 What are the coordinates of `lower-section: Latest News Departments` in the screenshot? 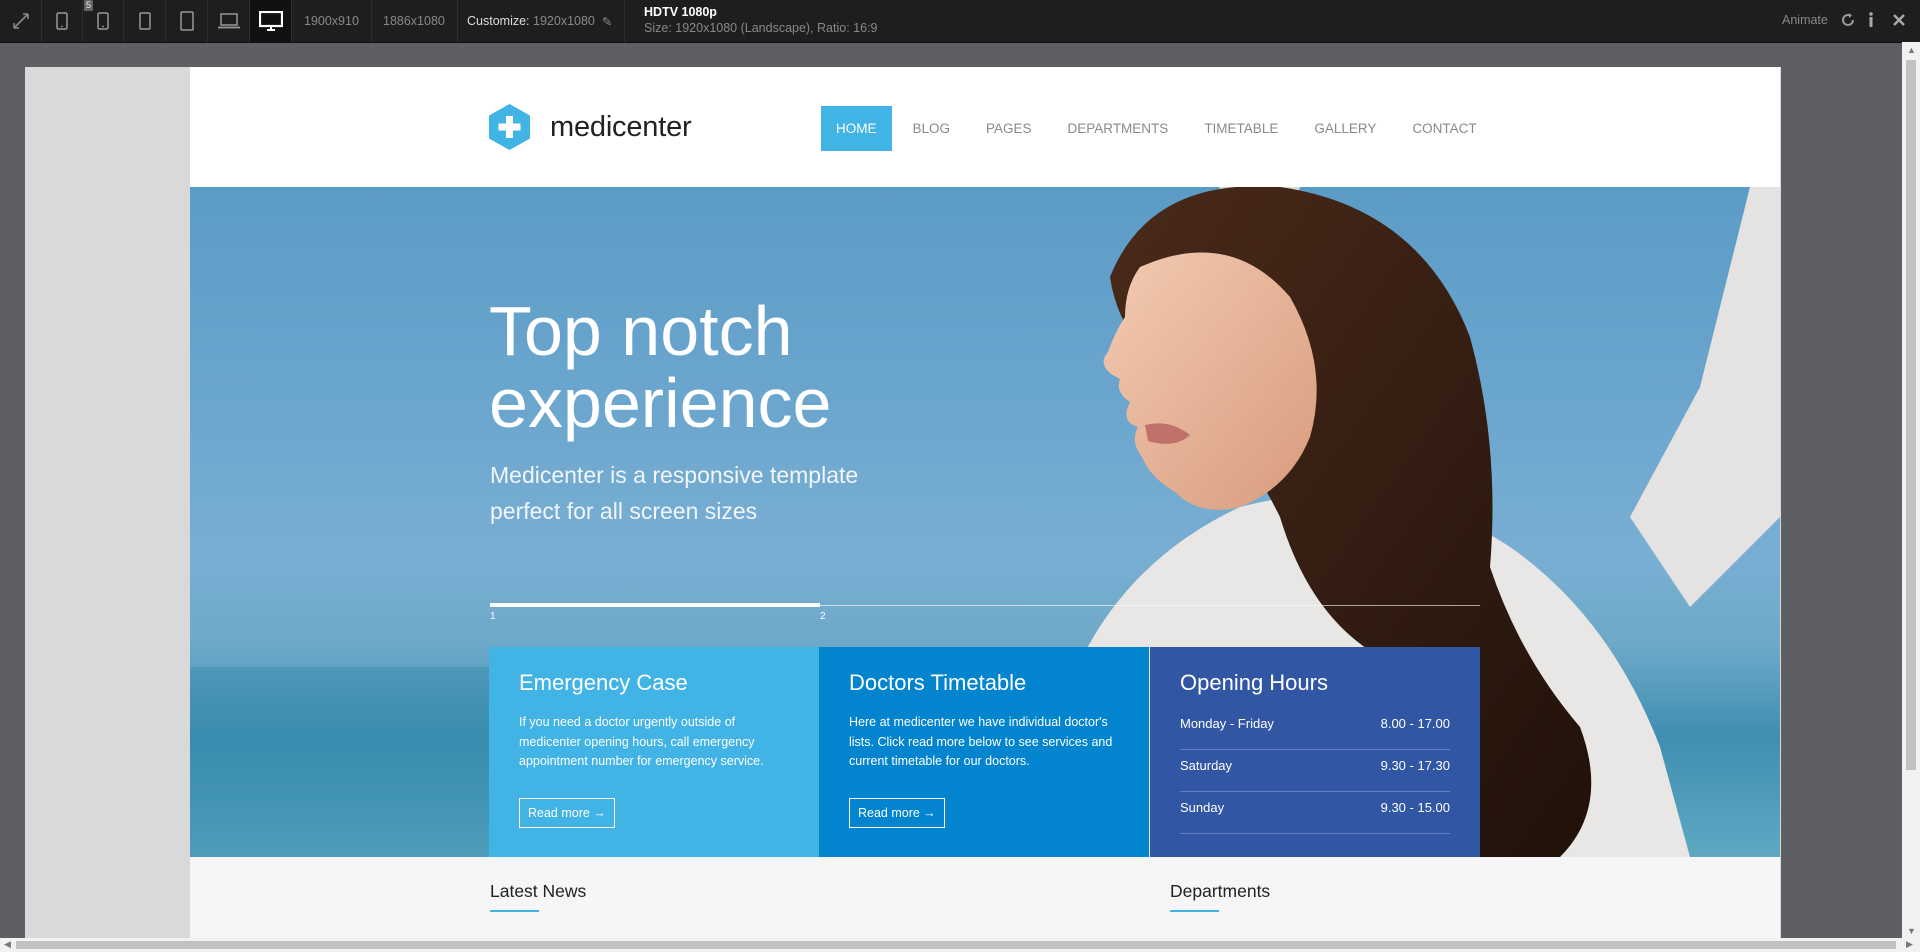 It's located at (985, 897).